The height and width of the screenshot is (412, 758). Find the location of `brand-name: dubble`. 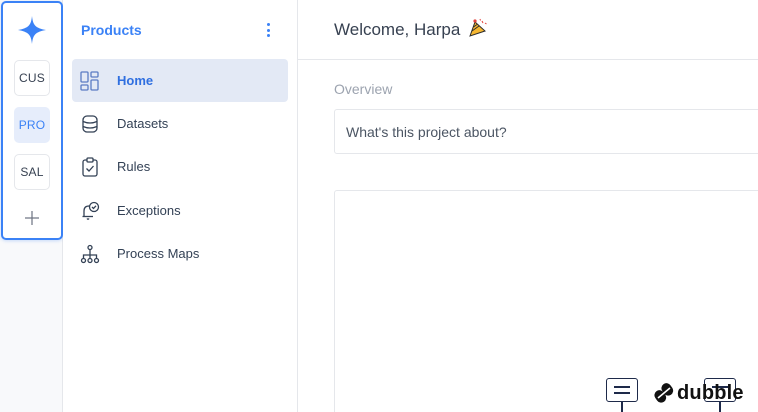

brand-name: dubble is located at coordinates (710, 392).